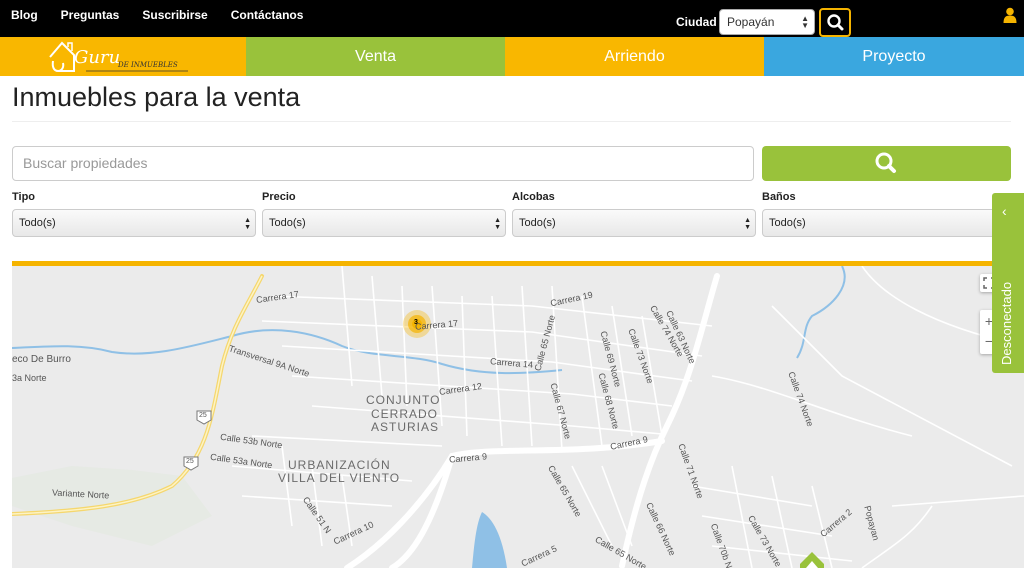 The width and height of the screenshot is (1024, 568). What do you see at coordinates (533, 197) in the screenshot?
I see `filter-label: Alcobas` at bounding box center [533, 197].